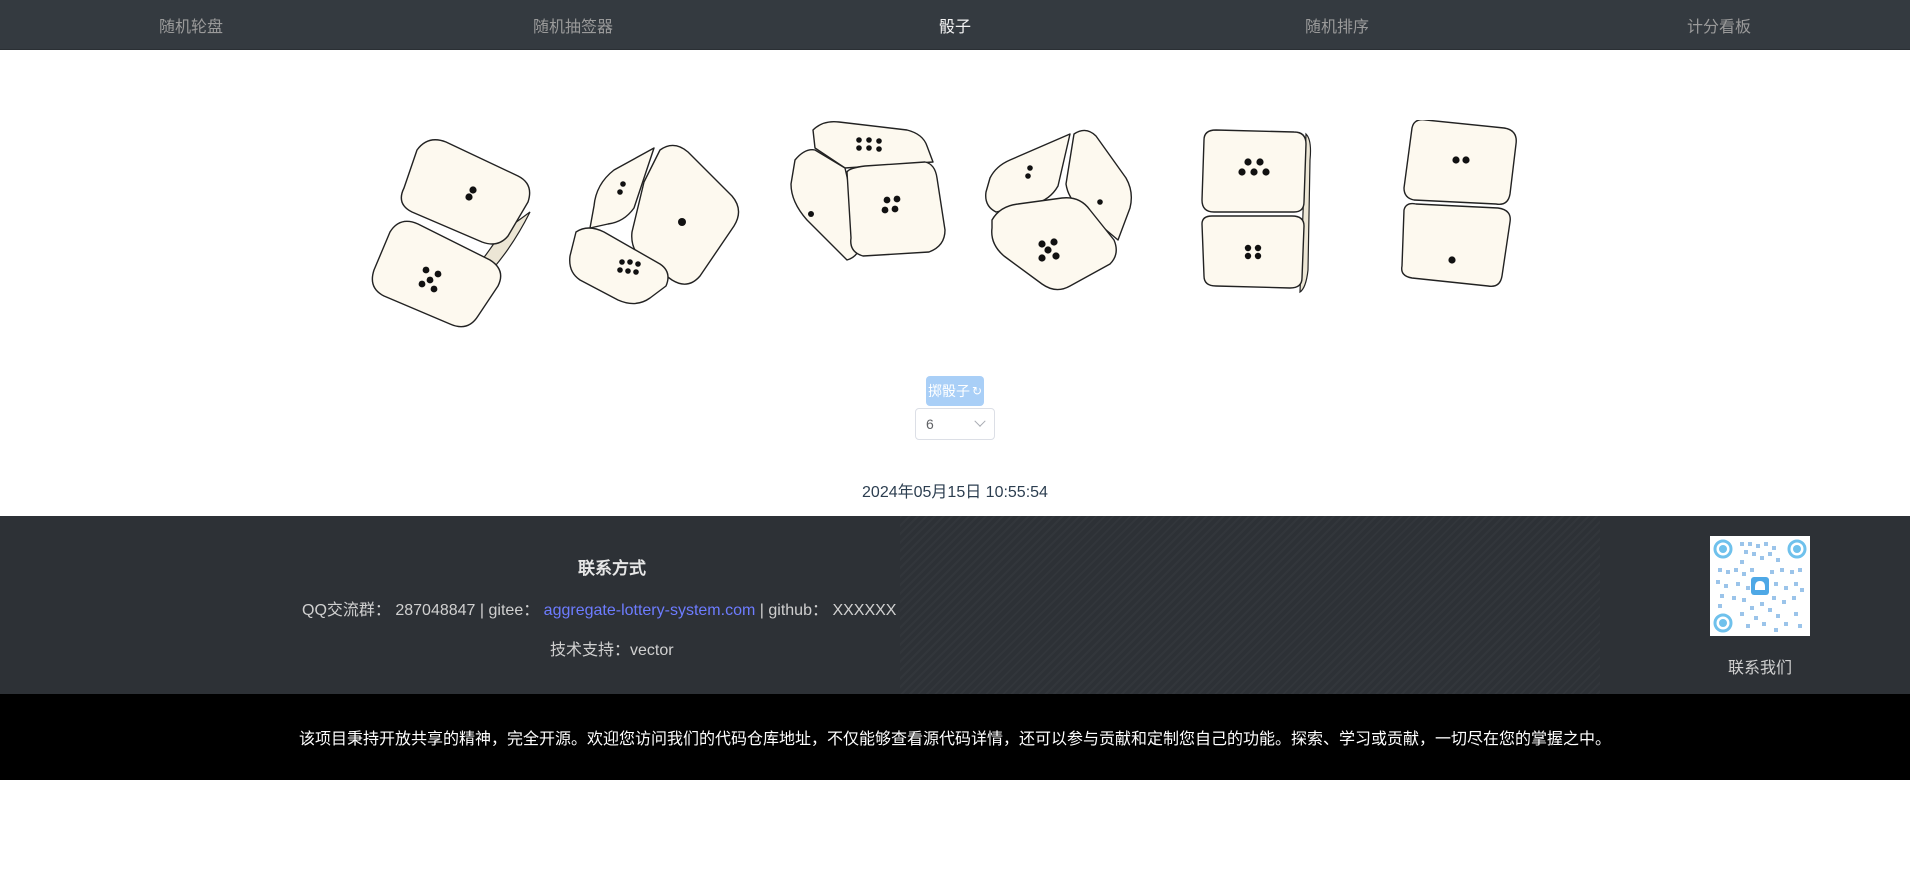 This screenshot has width=1910, height=885. Describe the element at coordinates (930, 424) in the screenshot. I see `dice-count-value: 6` at that location.